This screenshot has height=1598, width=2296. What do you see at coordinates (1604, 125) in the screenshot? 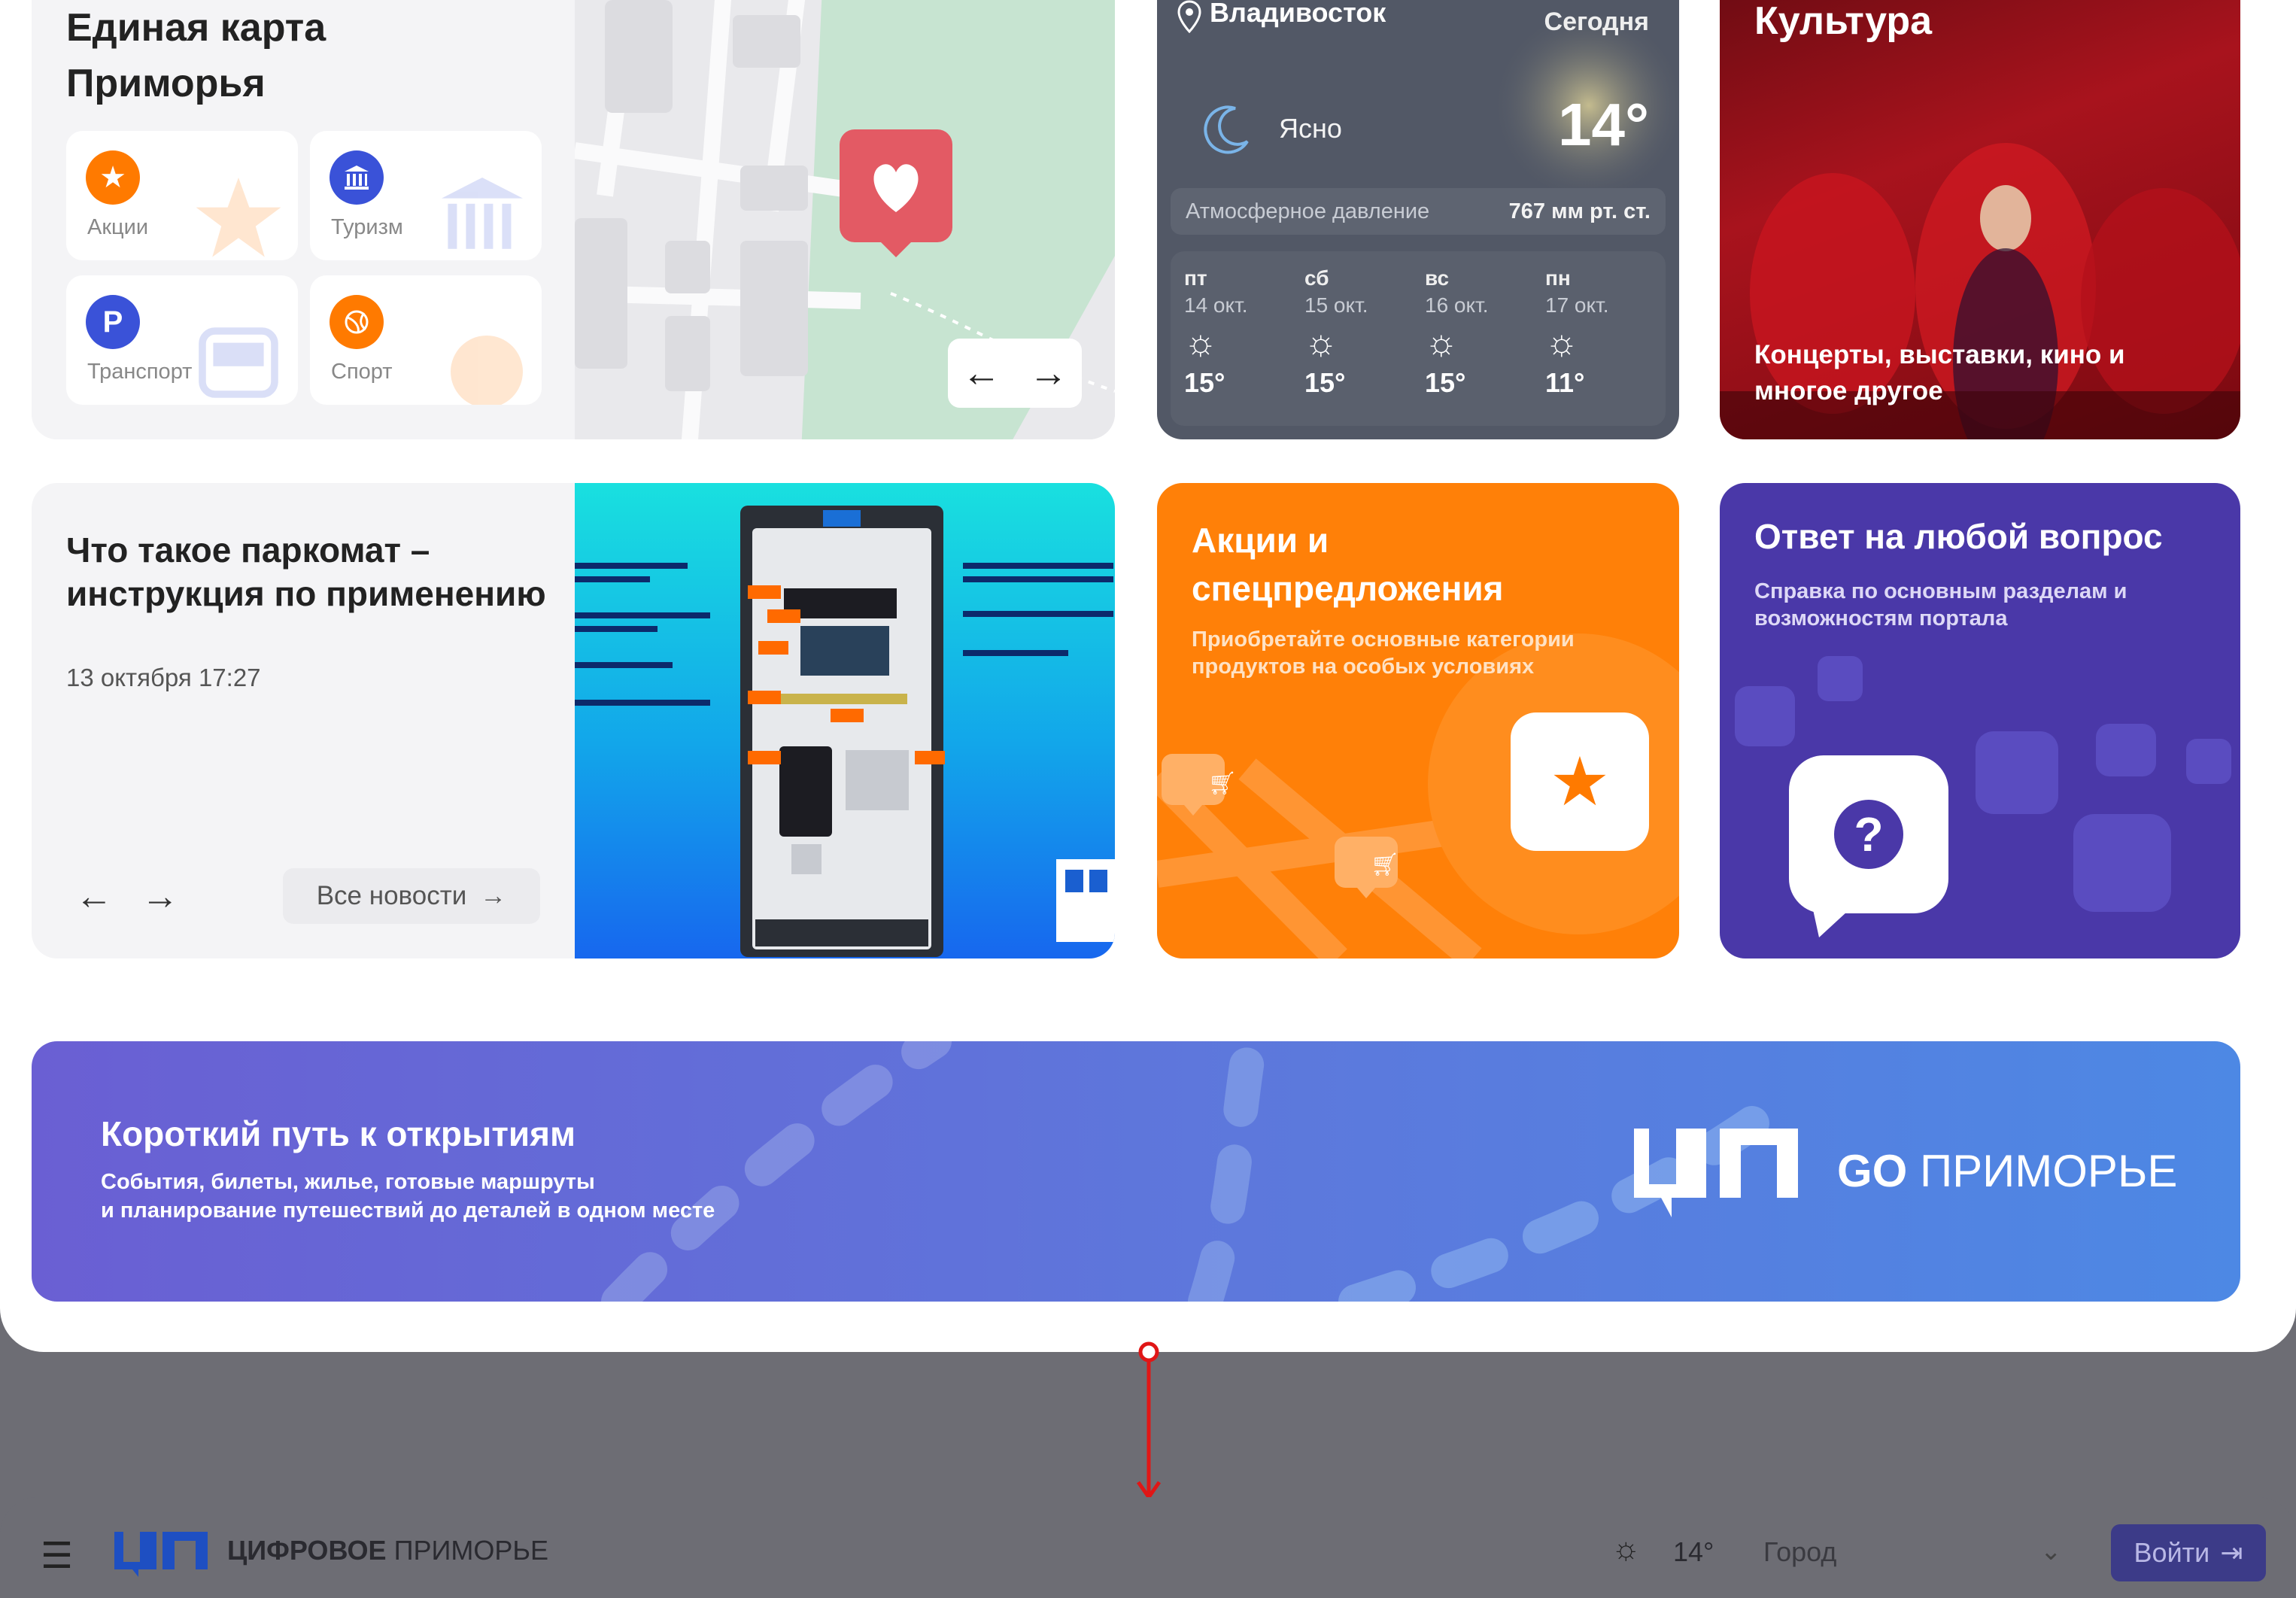
I see `weather-temperature: 14°` at bounding box center [1604, 125].